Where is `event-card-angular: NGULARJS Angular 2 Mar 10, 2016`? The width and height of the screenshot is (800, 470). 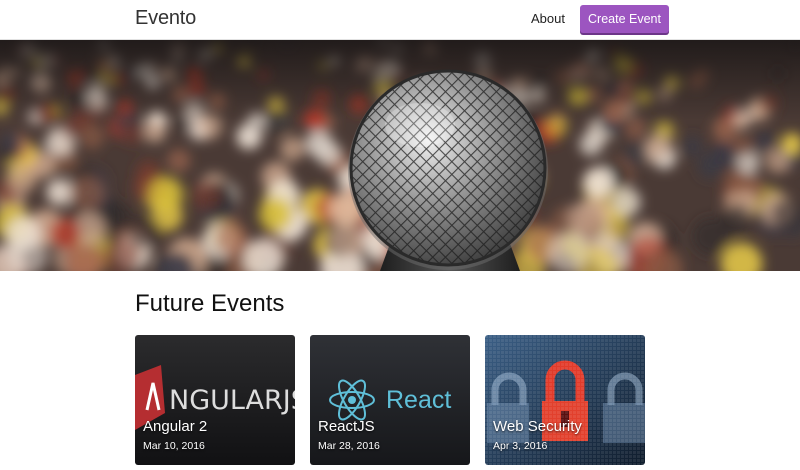 event-card-angular: NGULARJS Angular 2 Mar 10, 2016 is located at coordinates (215, 400).